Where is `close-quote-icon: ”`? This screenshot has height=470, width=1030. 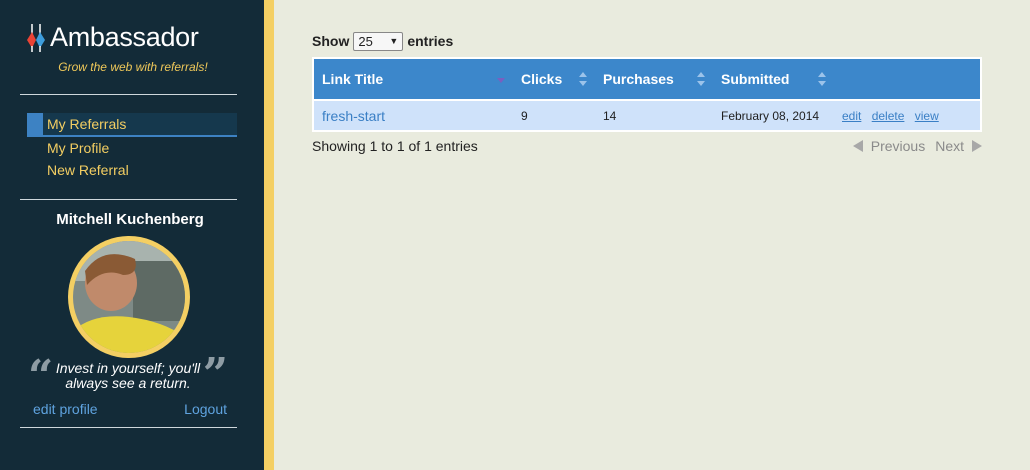
close-quote-icon: ” is located at coordinates (215, 374).